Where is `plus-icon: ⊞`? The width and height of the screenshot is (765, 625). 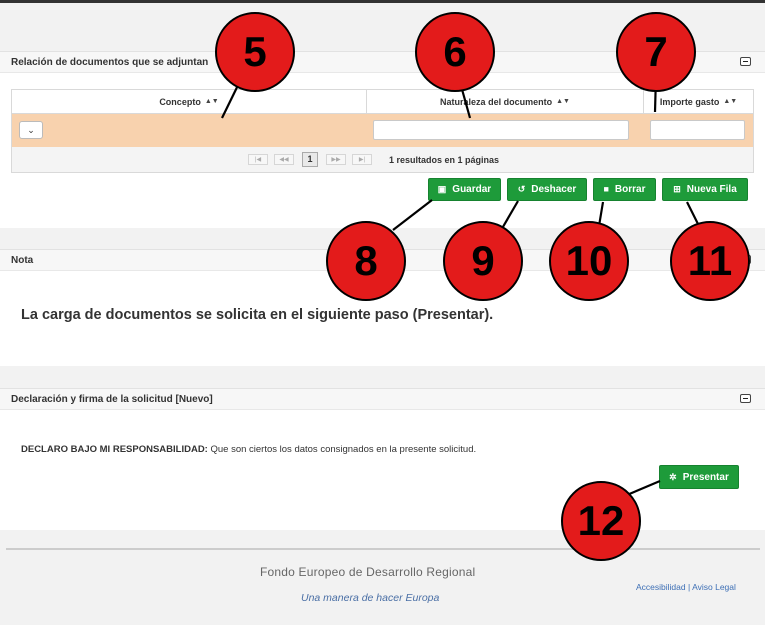 plus-icon: ⊞ is located at coordinates (677, 189).